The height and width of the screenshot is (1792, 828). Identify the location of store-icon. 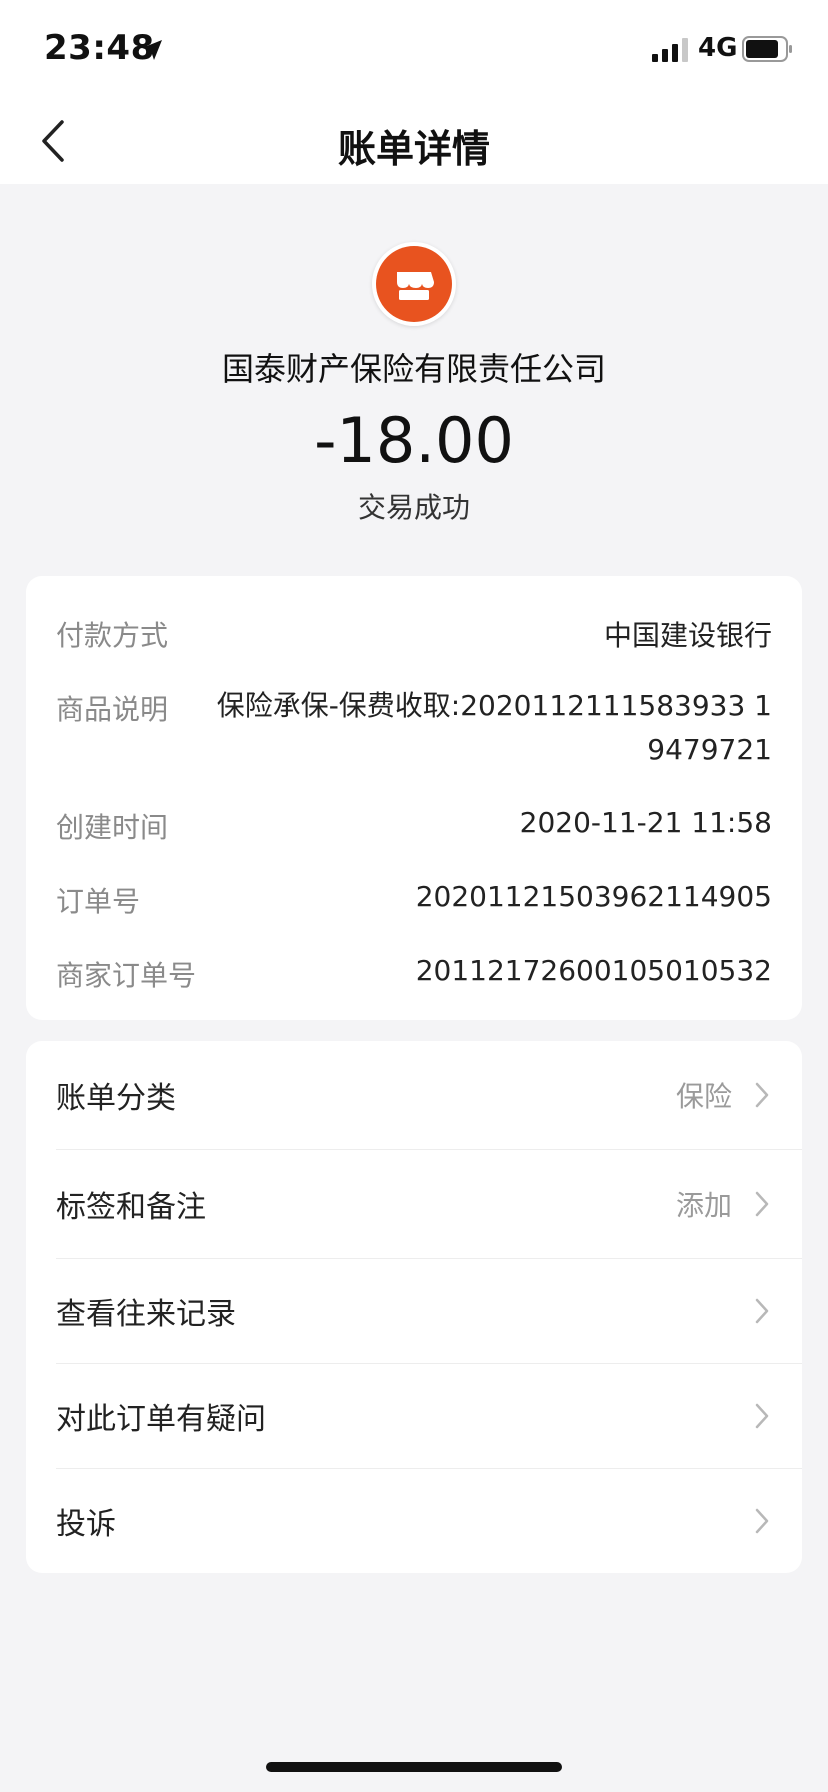
(414, 284).